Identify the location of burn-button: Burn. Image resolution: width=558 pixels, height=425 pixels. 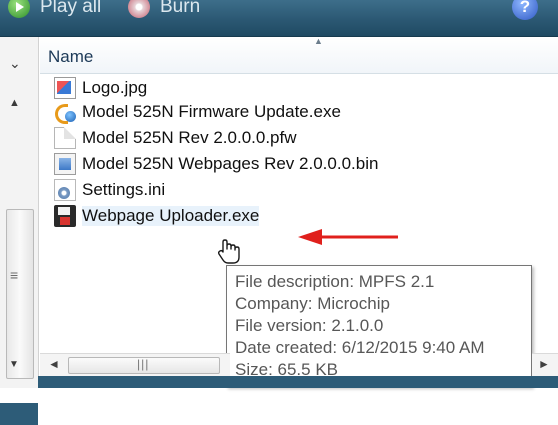
(164, 11).